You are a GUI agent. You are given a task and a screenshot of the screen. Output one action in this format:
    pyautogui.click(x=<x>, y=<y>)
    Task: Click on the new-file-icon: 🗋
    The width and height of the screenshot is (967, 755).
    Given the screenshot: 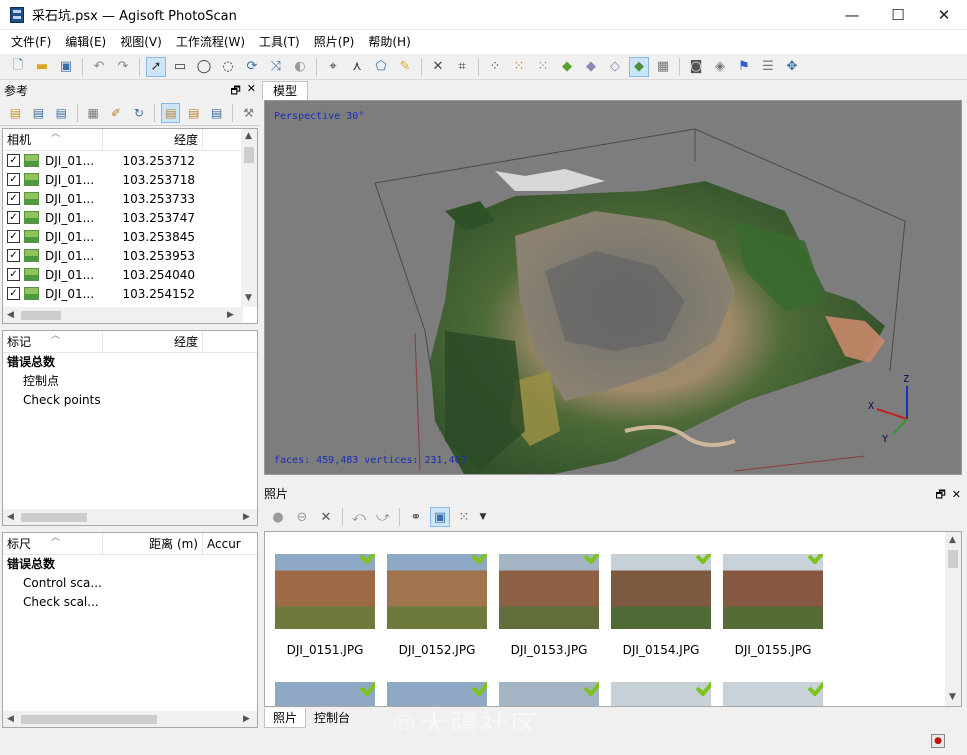 What is the action you would take?
    pyautogui.click(x=18, y=67)
    